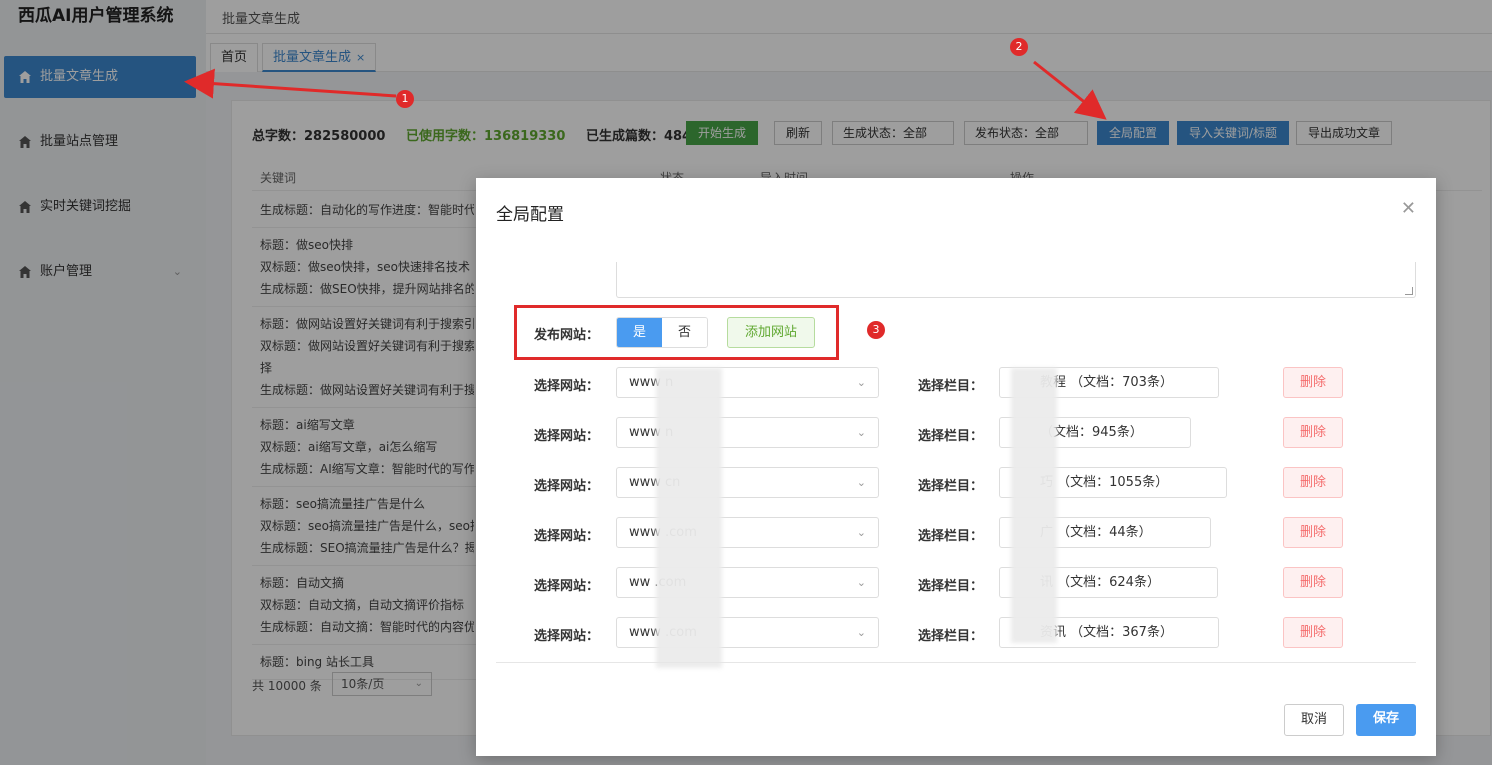 Image resolution: width=1492 pixels, height=765 pixels. Describe the element at coordinates (405, 99) in the screenshot. I see `annotation-badge-1: 1` at that location.